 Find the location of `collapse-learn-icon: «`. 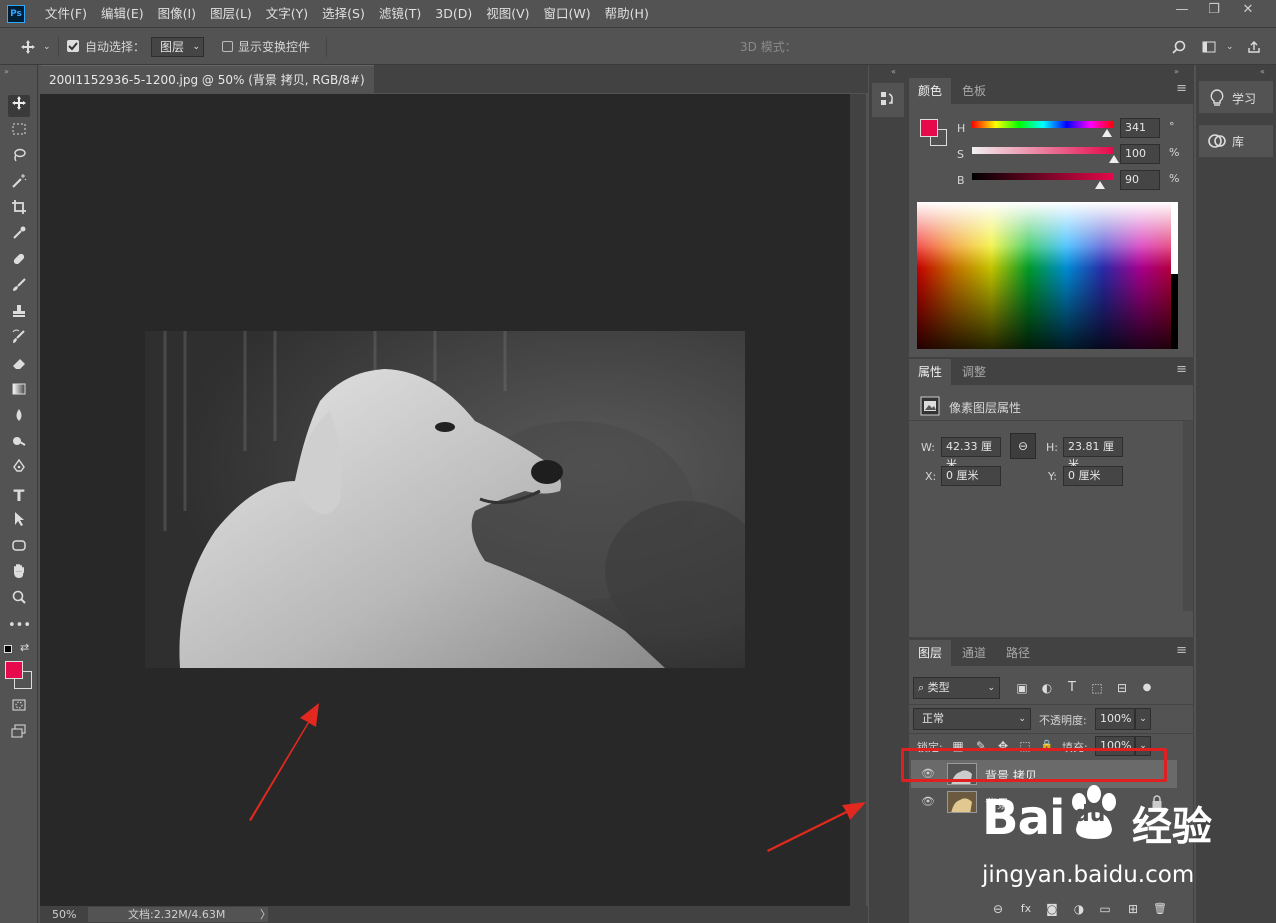

collapse-learn-icon: « is located at coordinates (1262, 71).